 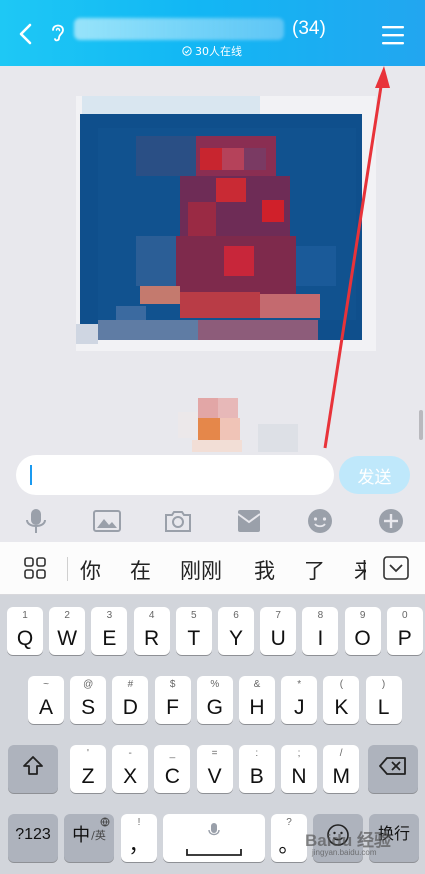 I want to click on key: % G, so click(x=214, y=700).